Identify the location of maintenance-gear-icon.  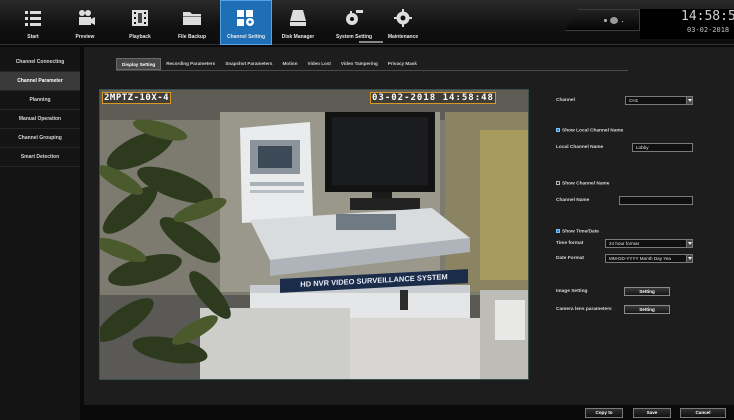
(403, 18).